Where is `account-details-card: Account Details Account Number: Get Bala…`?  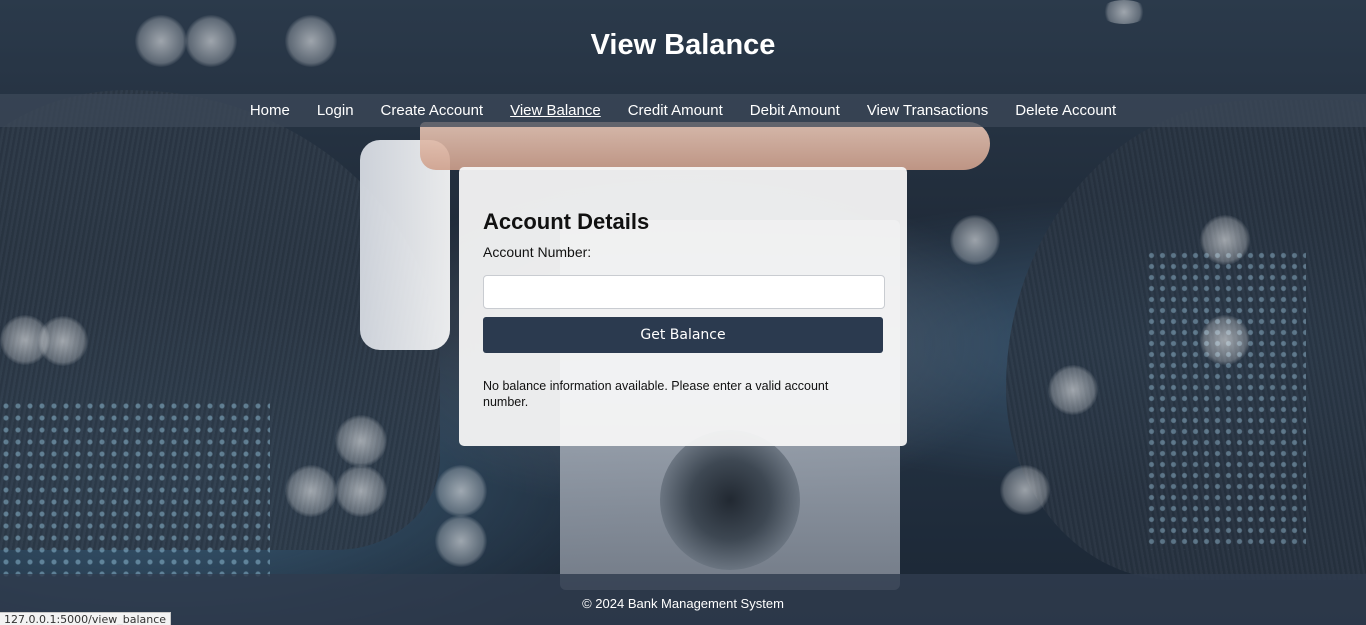
account-details-card: Account Details Account Number: Get Bala… is located at coordinates (683, 306).